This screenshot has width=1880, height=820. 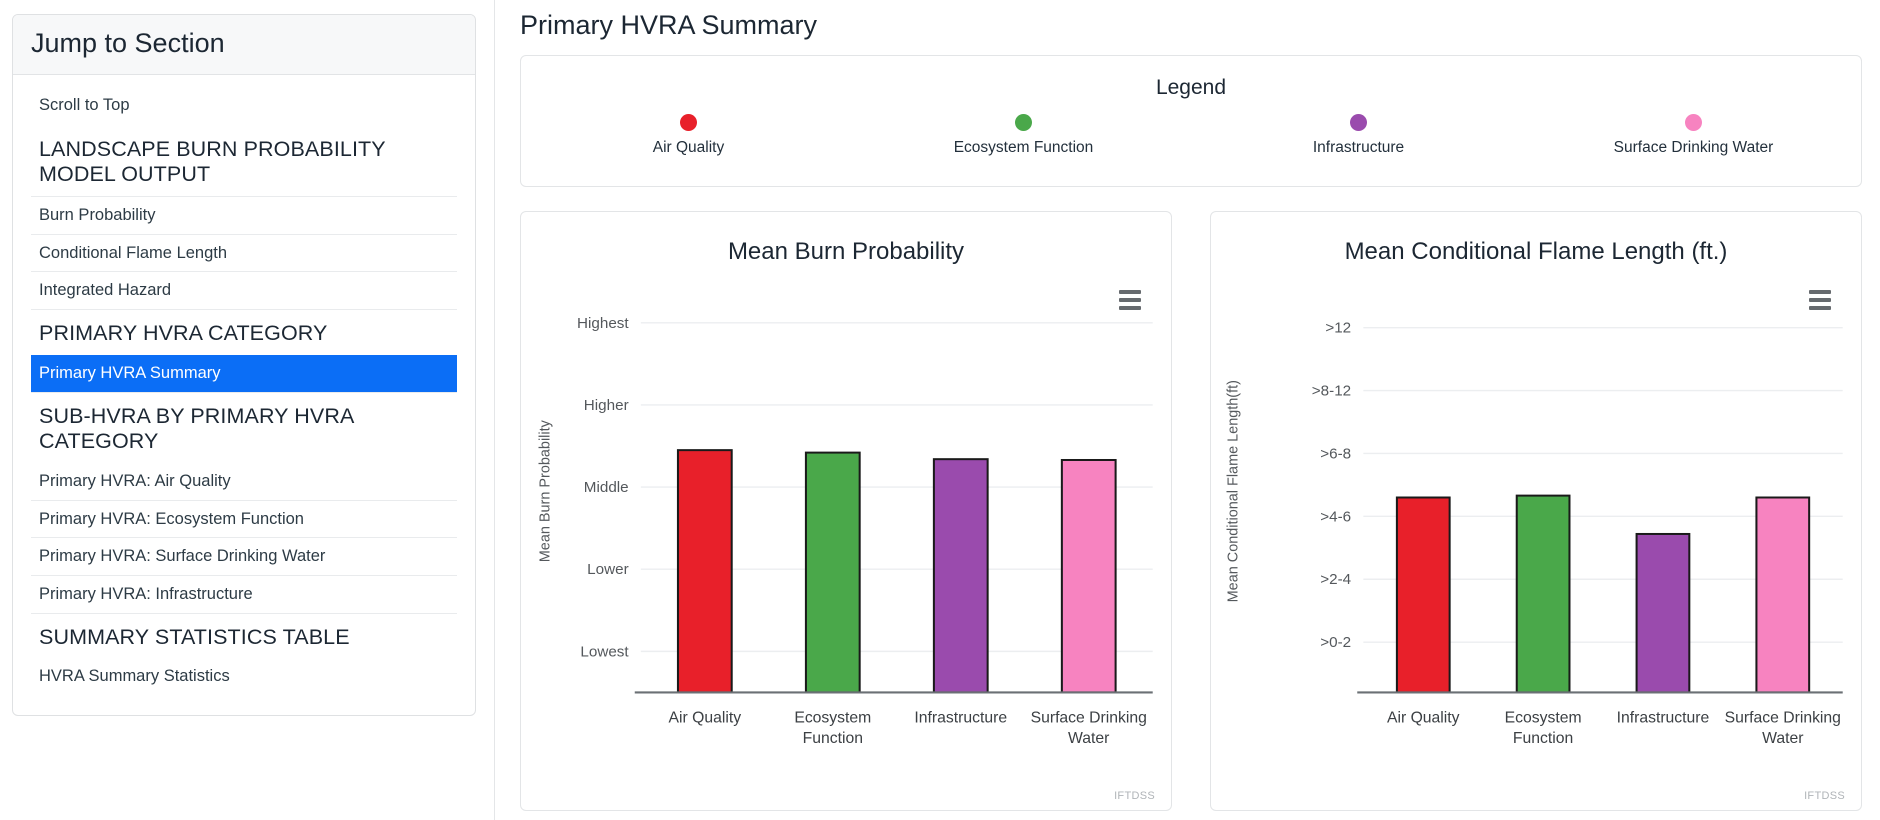 What do you see at coordinates (244, 105) in the screenshot?
I see `sidebar-item-scroll-to-top: Scroll to Top` at bounding box center [244, 105].